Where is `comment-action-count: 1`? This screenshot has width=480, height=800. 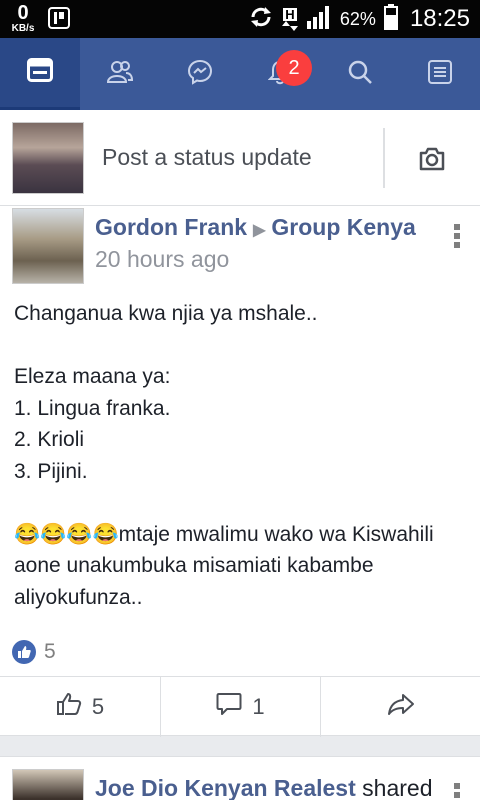 comment-action-count: 1 is located at coordinates (258, 706).